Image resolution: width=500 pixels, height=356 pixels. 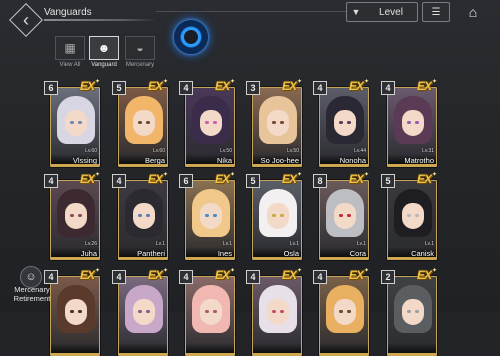 I want to click on star-grade-badge: 3, so click(x=253, y=88).